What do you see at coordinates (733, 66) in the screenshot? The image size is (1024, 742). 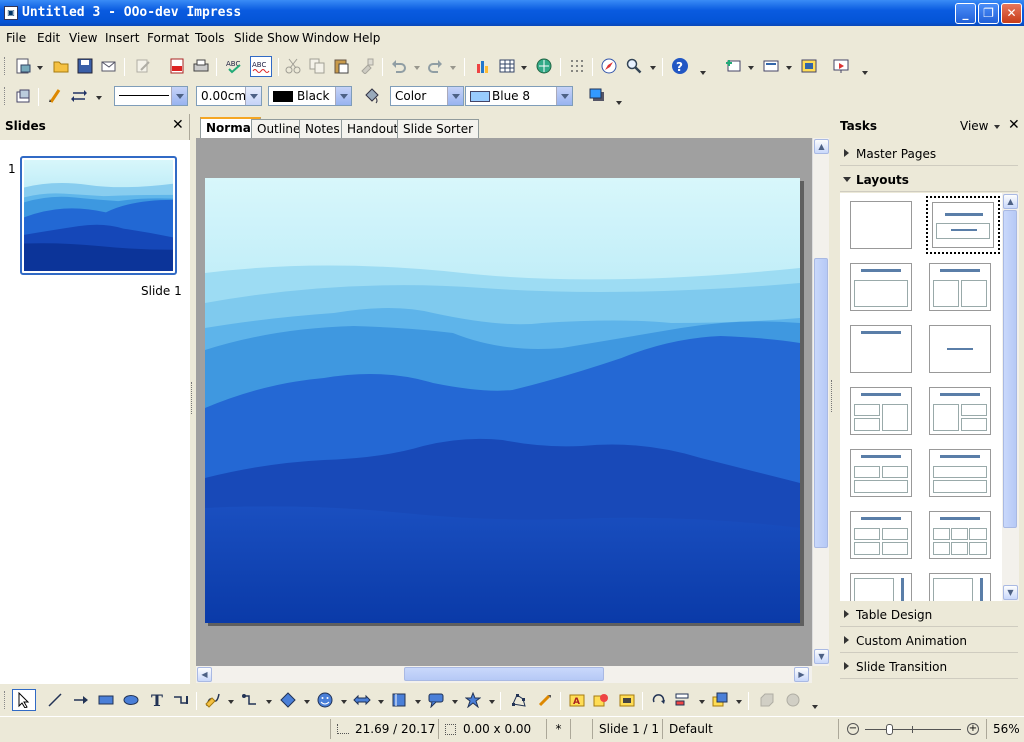 I see `slide-icon` at bounding box center [733, 66].